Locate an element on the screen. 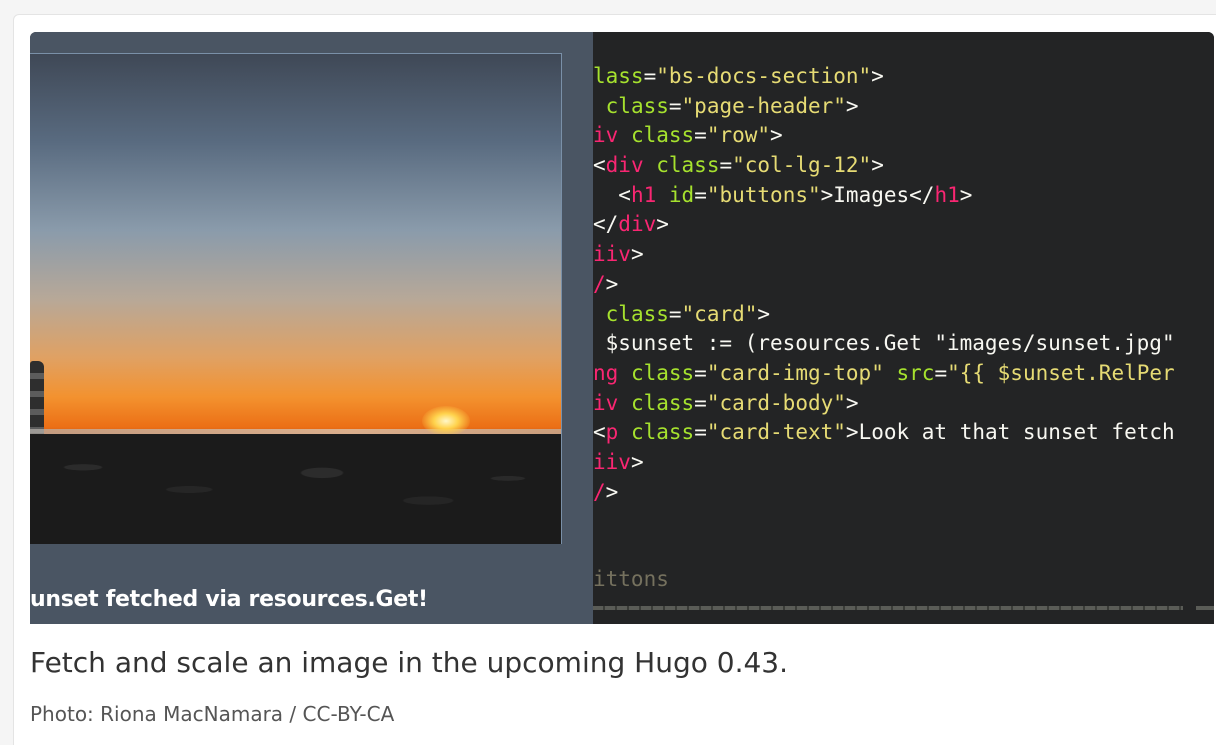 The width and height of the screenshot is (1216, 745). code-token: src is located at coordinates (915, 372).